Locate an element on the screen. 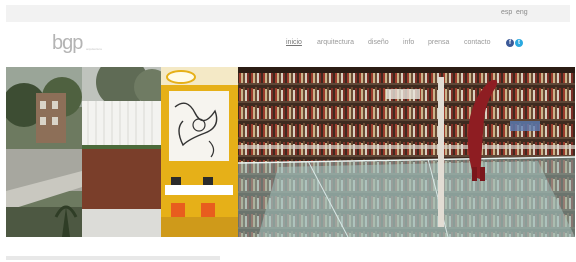 The width and height of the screenshot is (576, 262). facade-illustration is located at coordinates (121, 152).